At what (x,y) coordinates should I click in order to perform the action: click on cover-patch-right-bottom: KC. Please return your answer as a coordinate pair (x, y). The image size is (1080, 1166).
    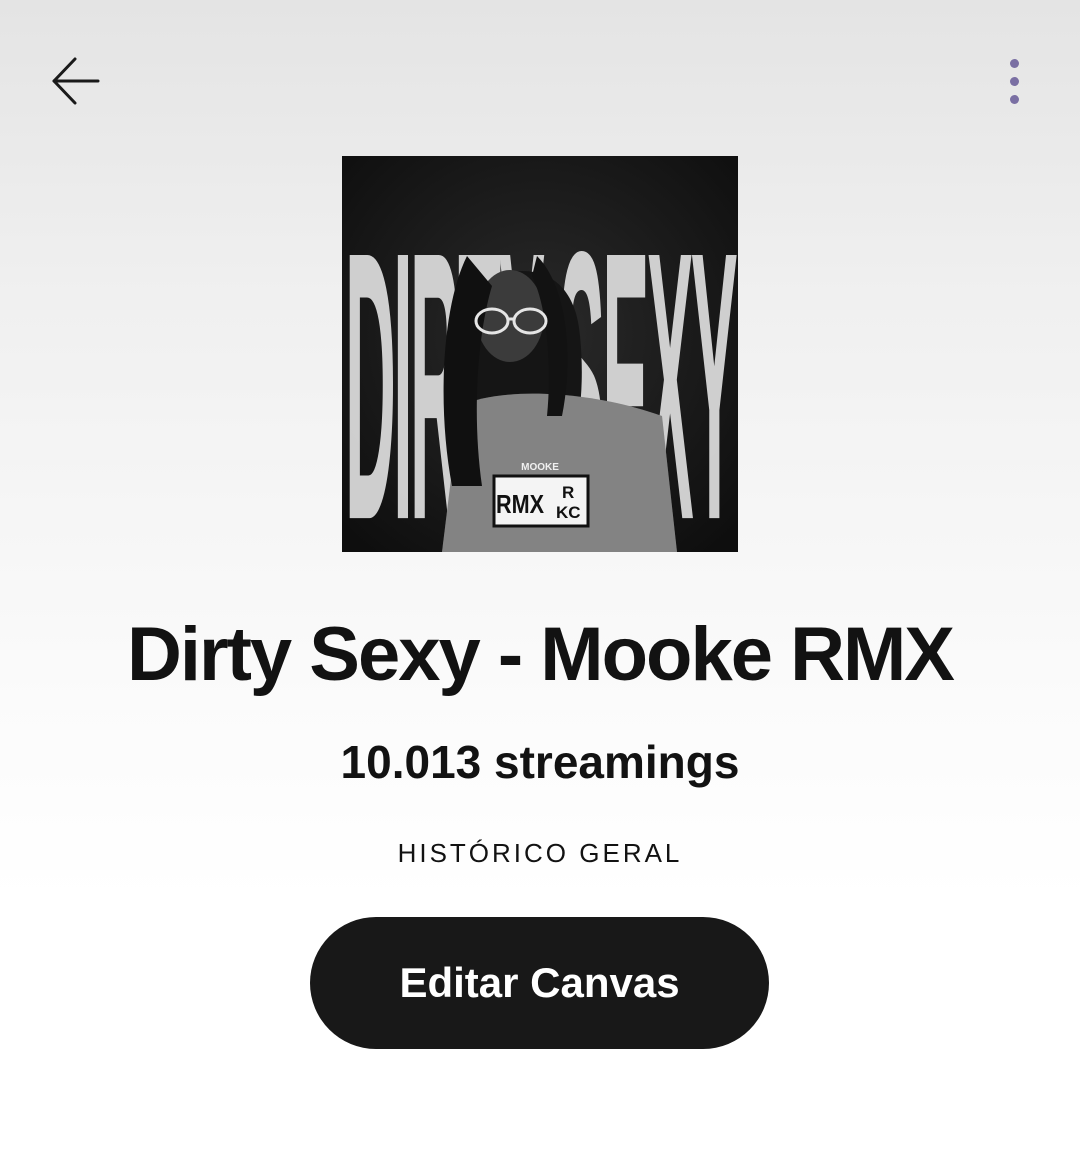
    Looking at the image, I should click on (568, 512).